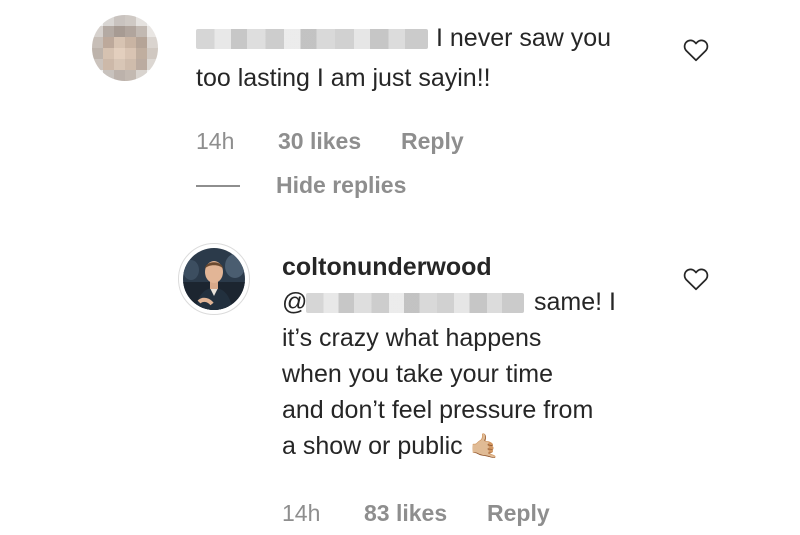 This screenshot has height=535, width=800. I want to click on reply-timestamp: 14h, so click(301, 513).